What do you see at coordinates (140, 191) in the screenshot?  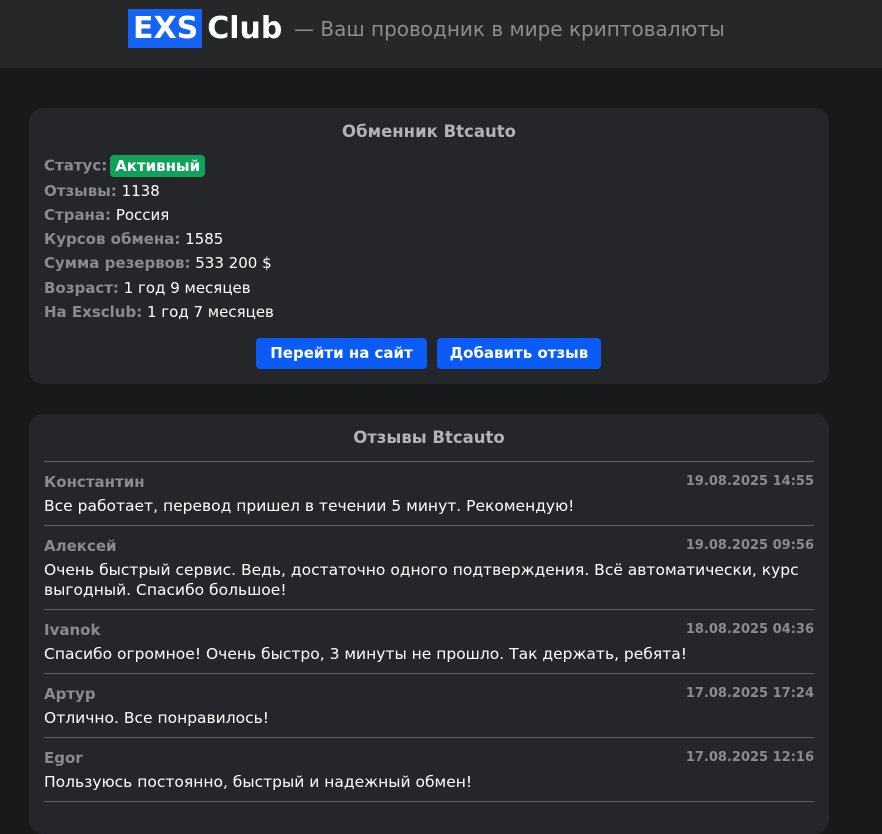 I see `reviews-count-value: 1138` at bounding box center [140, 191].